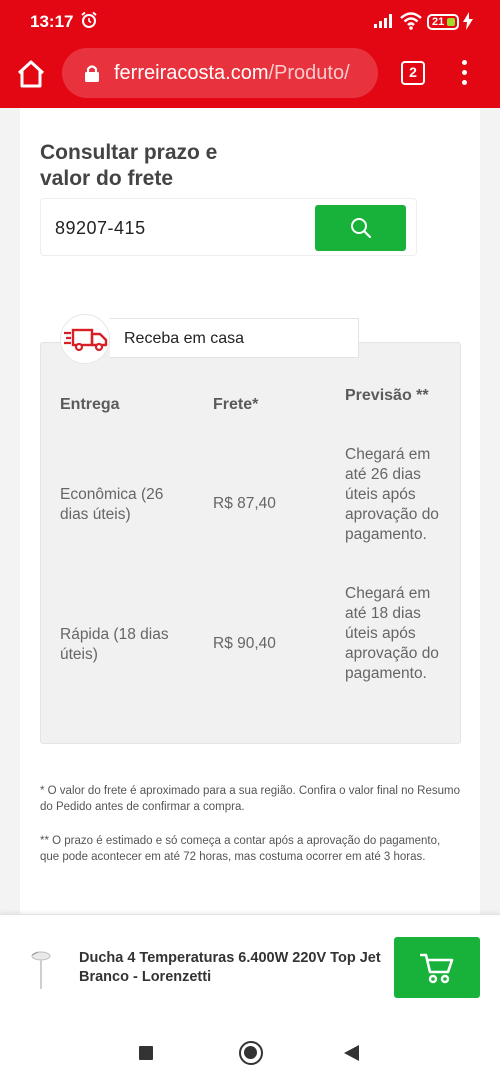  Describe the element at coordinates (468, 21) in the screenshot. I see `charging-icon` at that location.